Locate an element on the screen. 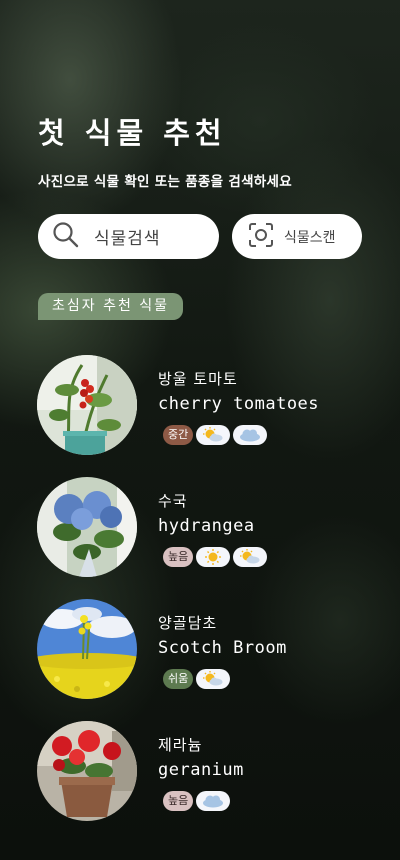 This screenshot has height=860, width=400. plant-item-hydrangea: 수국 hydrangea 높음 is located at coordinates (202, 527).